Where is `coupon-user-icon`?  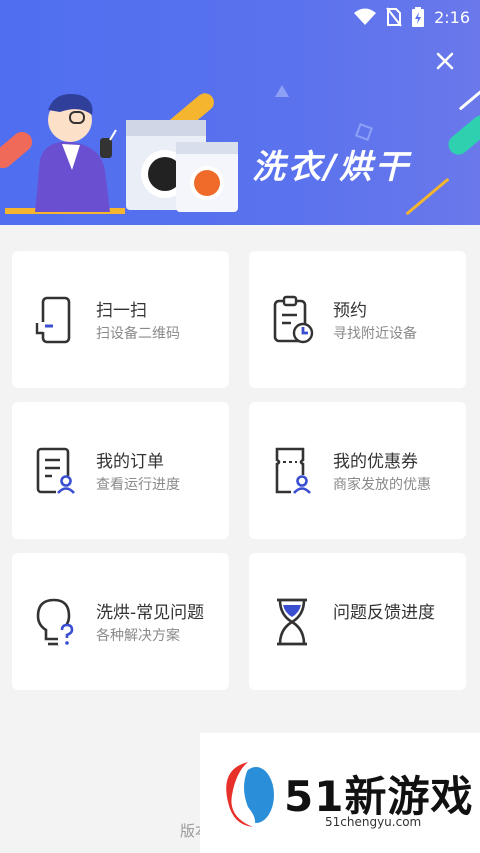
coupon-user-icon is located at coordinates (294, 470).